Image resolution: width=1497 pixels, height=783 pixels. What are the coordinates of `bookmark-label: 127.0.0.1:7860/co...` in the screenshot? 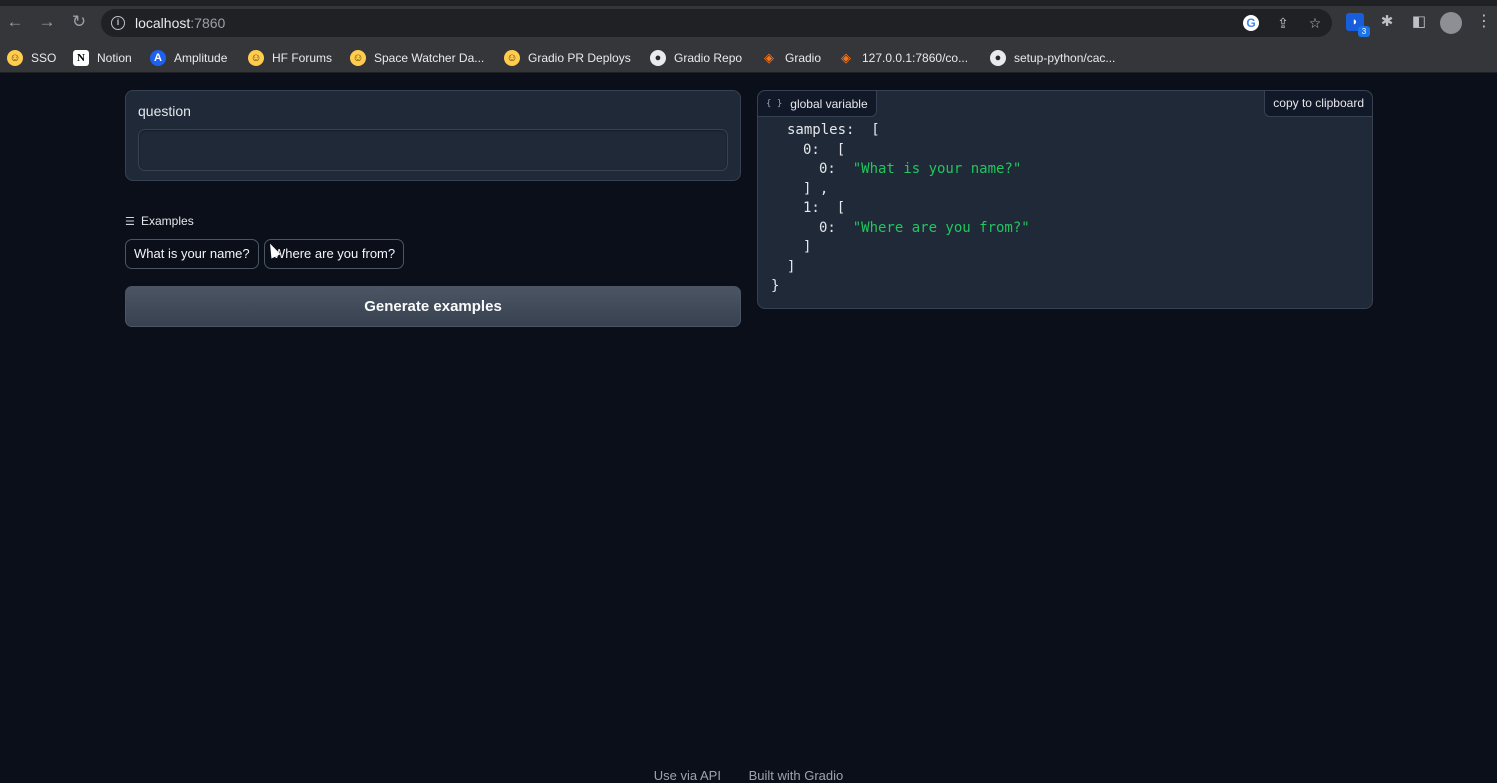 It's located at (915, 58).